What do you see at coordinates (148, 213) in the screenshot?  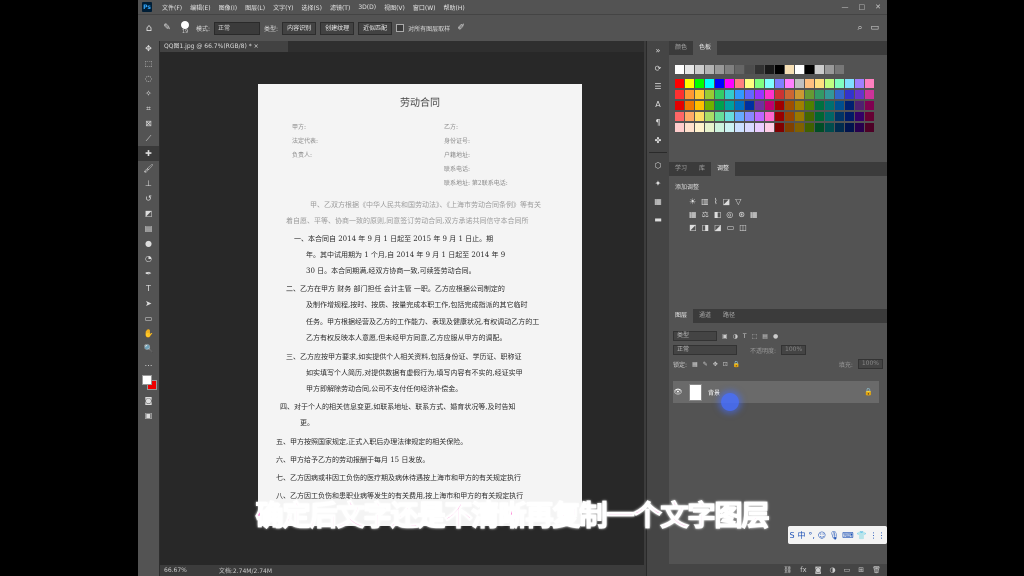 I see `eraser-tool-icon: ◩` at bounding box center [148, 213].